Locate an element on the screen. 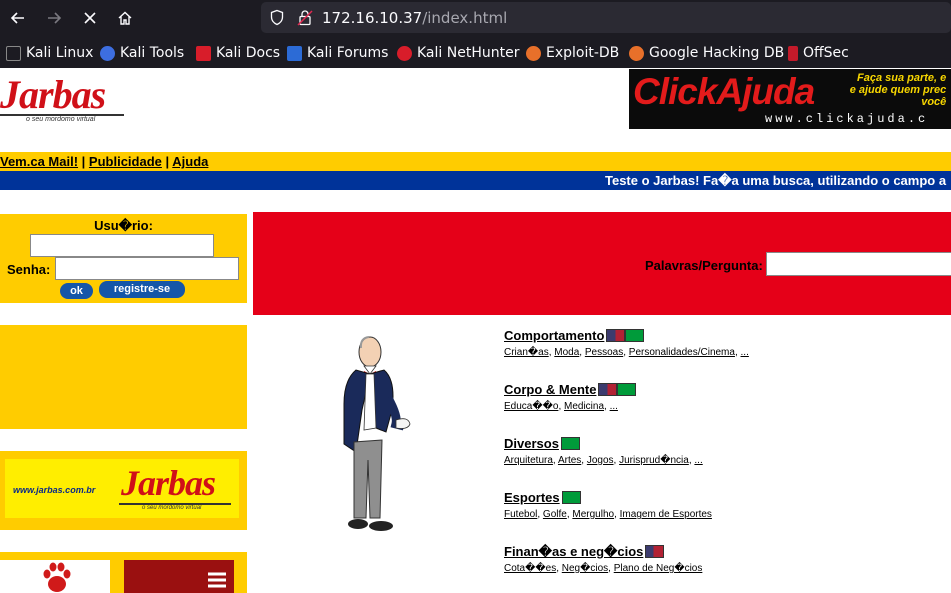 The height and width of the screenshot is (593, 951). jarbas-logo-text: Jarbas is located at coordinates (53, 94).